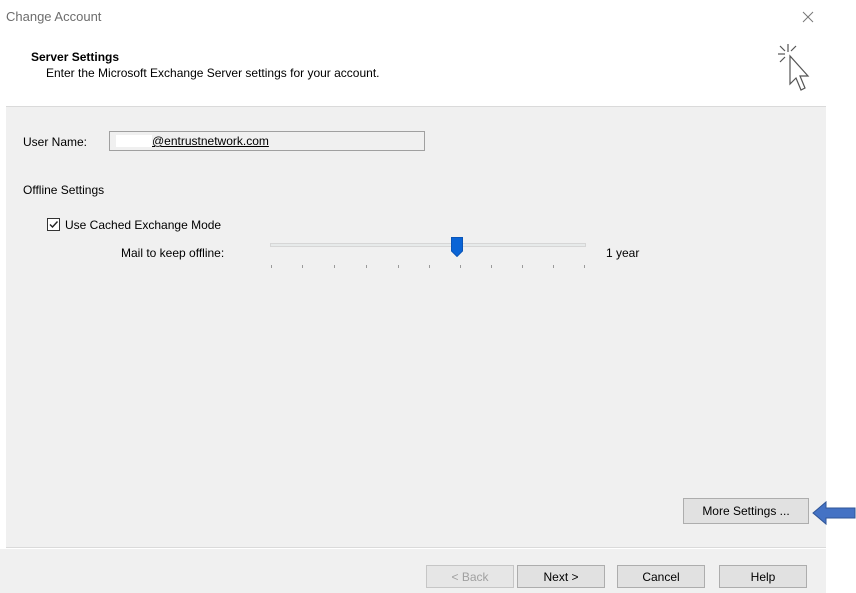  I want to click on user-name-label: User Name:, so click(55, 142).